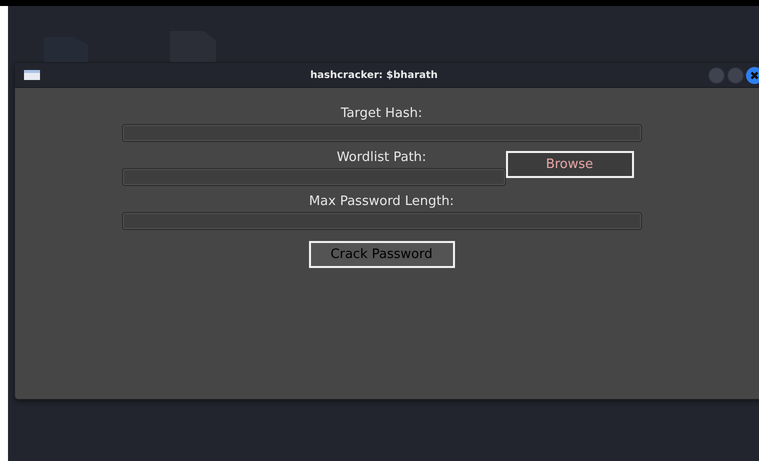  What do you see at coordinates (381, 114) in the screenshot?
I see `field-label: Target Hash:` at bounding box center [381, 114].